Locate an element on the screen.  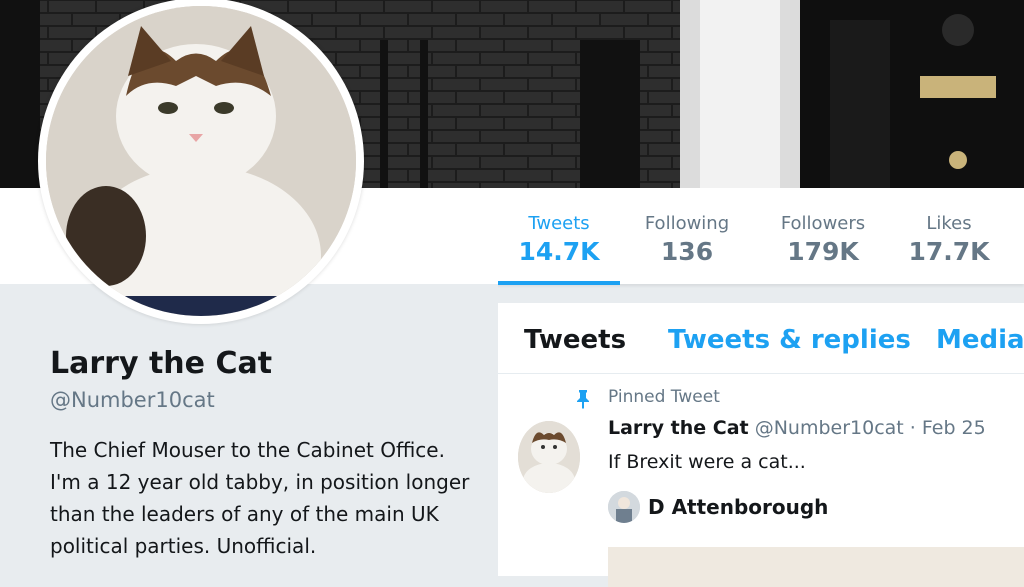
quoted-author-name: D Attenborough is located at coordinates (738, 507).